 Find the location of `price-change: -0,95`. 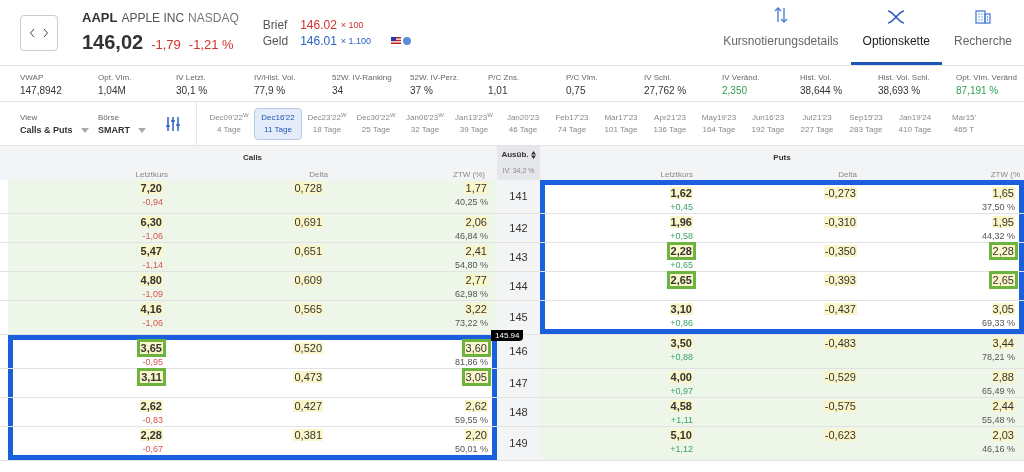

price-change: -0,95 is located at coordinates (152, 362).